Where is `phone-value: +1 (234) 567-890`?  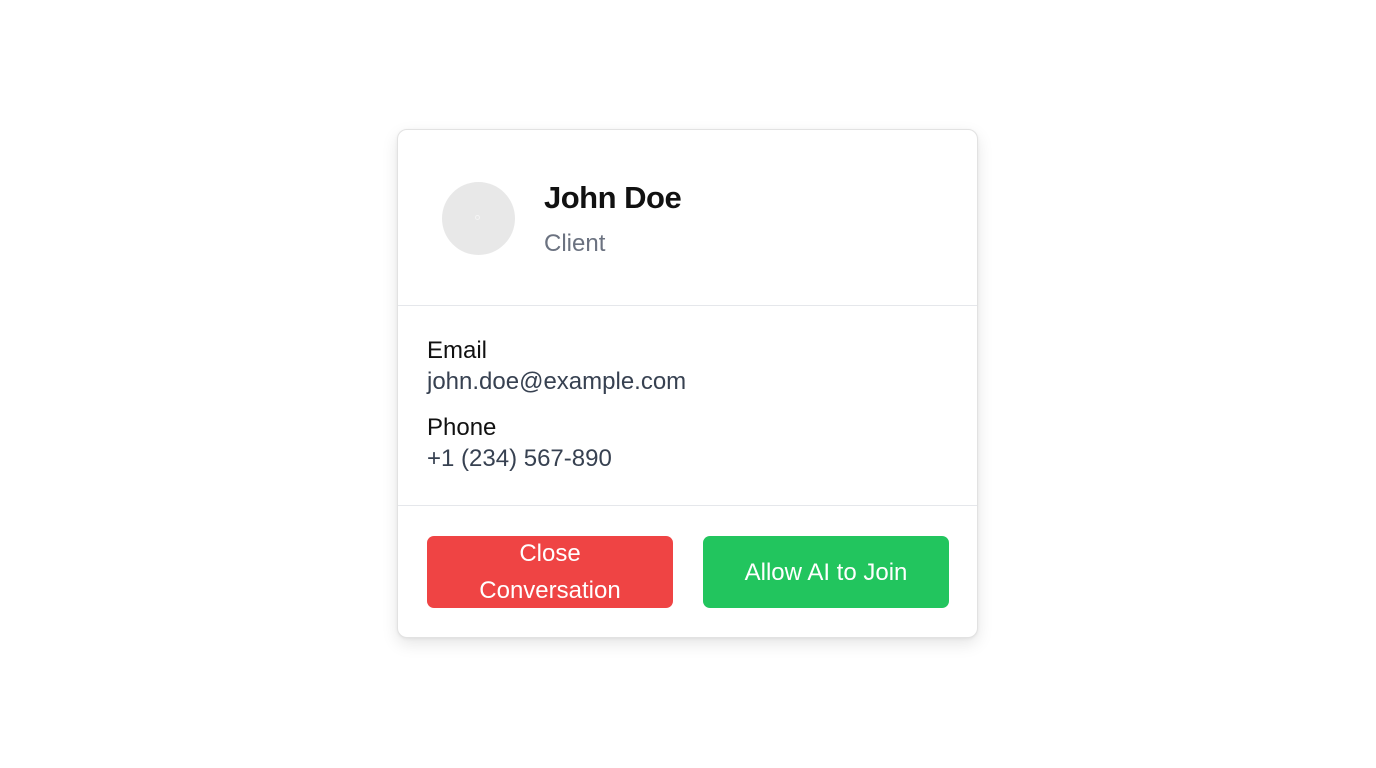
phone-value: +1 (234) 567-890 is located at coordinates (519, 458).